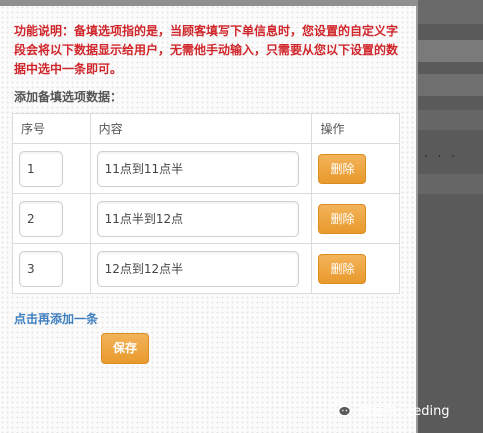 The width and height of the screenshot is (483, 433). What do you see at coordinates (209, 3) in the screenshot?
I see `dialog-title-bar` at bounding box center [209, 3].